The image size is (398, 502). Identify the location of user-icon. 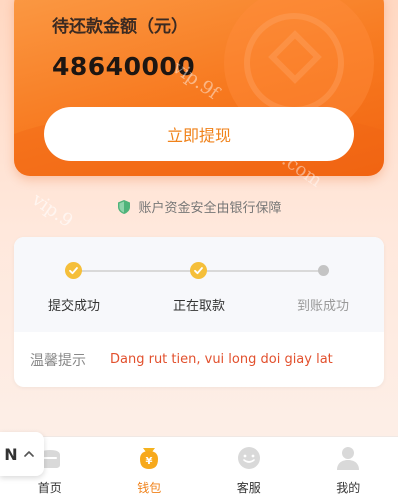
(348, 458).